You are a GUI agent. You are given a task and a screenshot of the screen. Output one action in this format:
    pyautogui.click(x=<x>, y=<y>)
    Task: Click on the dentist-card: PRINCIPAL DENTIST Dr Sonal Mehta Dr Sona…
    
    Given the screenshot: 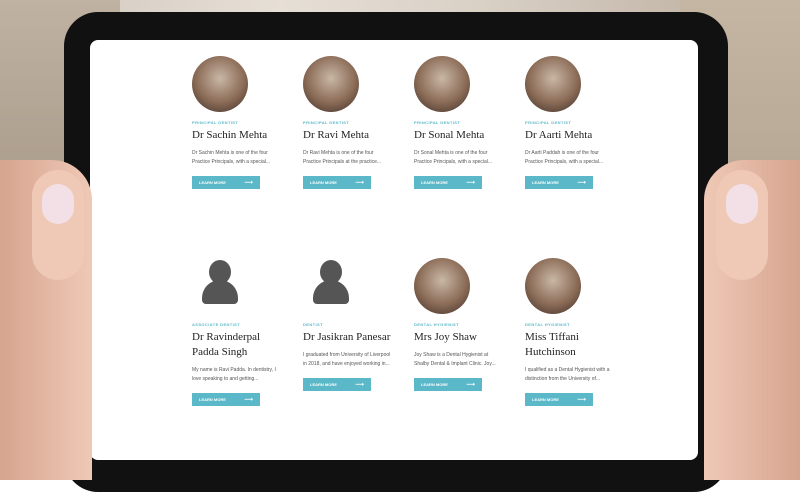 What is the action you would take?
    pyautogui.click(x=459, y=122)
    